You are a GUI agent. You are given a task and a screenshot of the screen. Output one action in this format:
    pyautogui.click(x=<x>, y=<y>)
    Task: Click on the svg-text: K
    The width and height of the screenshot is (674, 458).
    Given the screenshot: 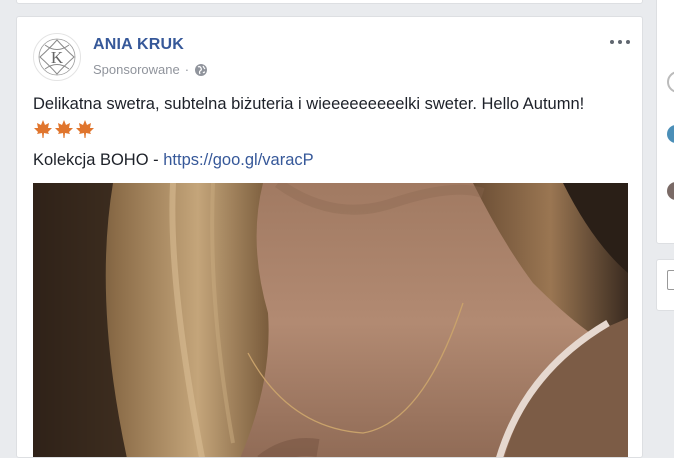 What is the action you would take?
    pyautogui.click(x=57, y=57)
    